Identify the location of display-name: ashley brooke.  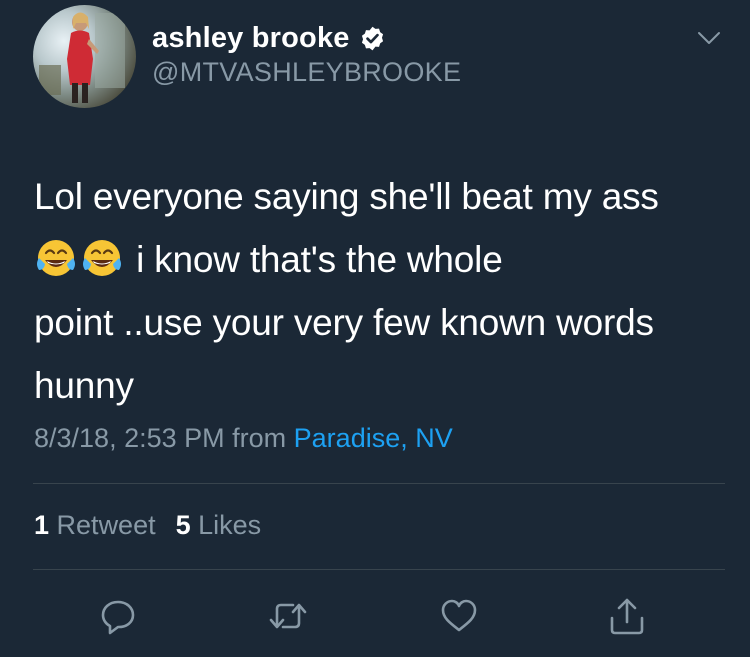
(251, 38).